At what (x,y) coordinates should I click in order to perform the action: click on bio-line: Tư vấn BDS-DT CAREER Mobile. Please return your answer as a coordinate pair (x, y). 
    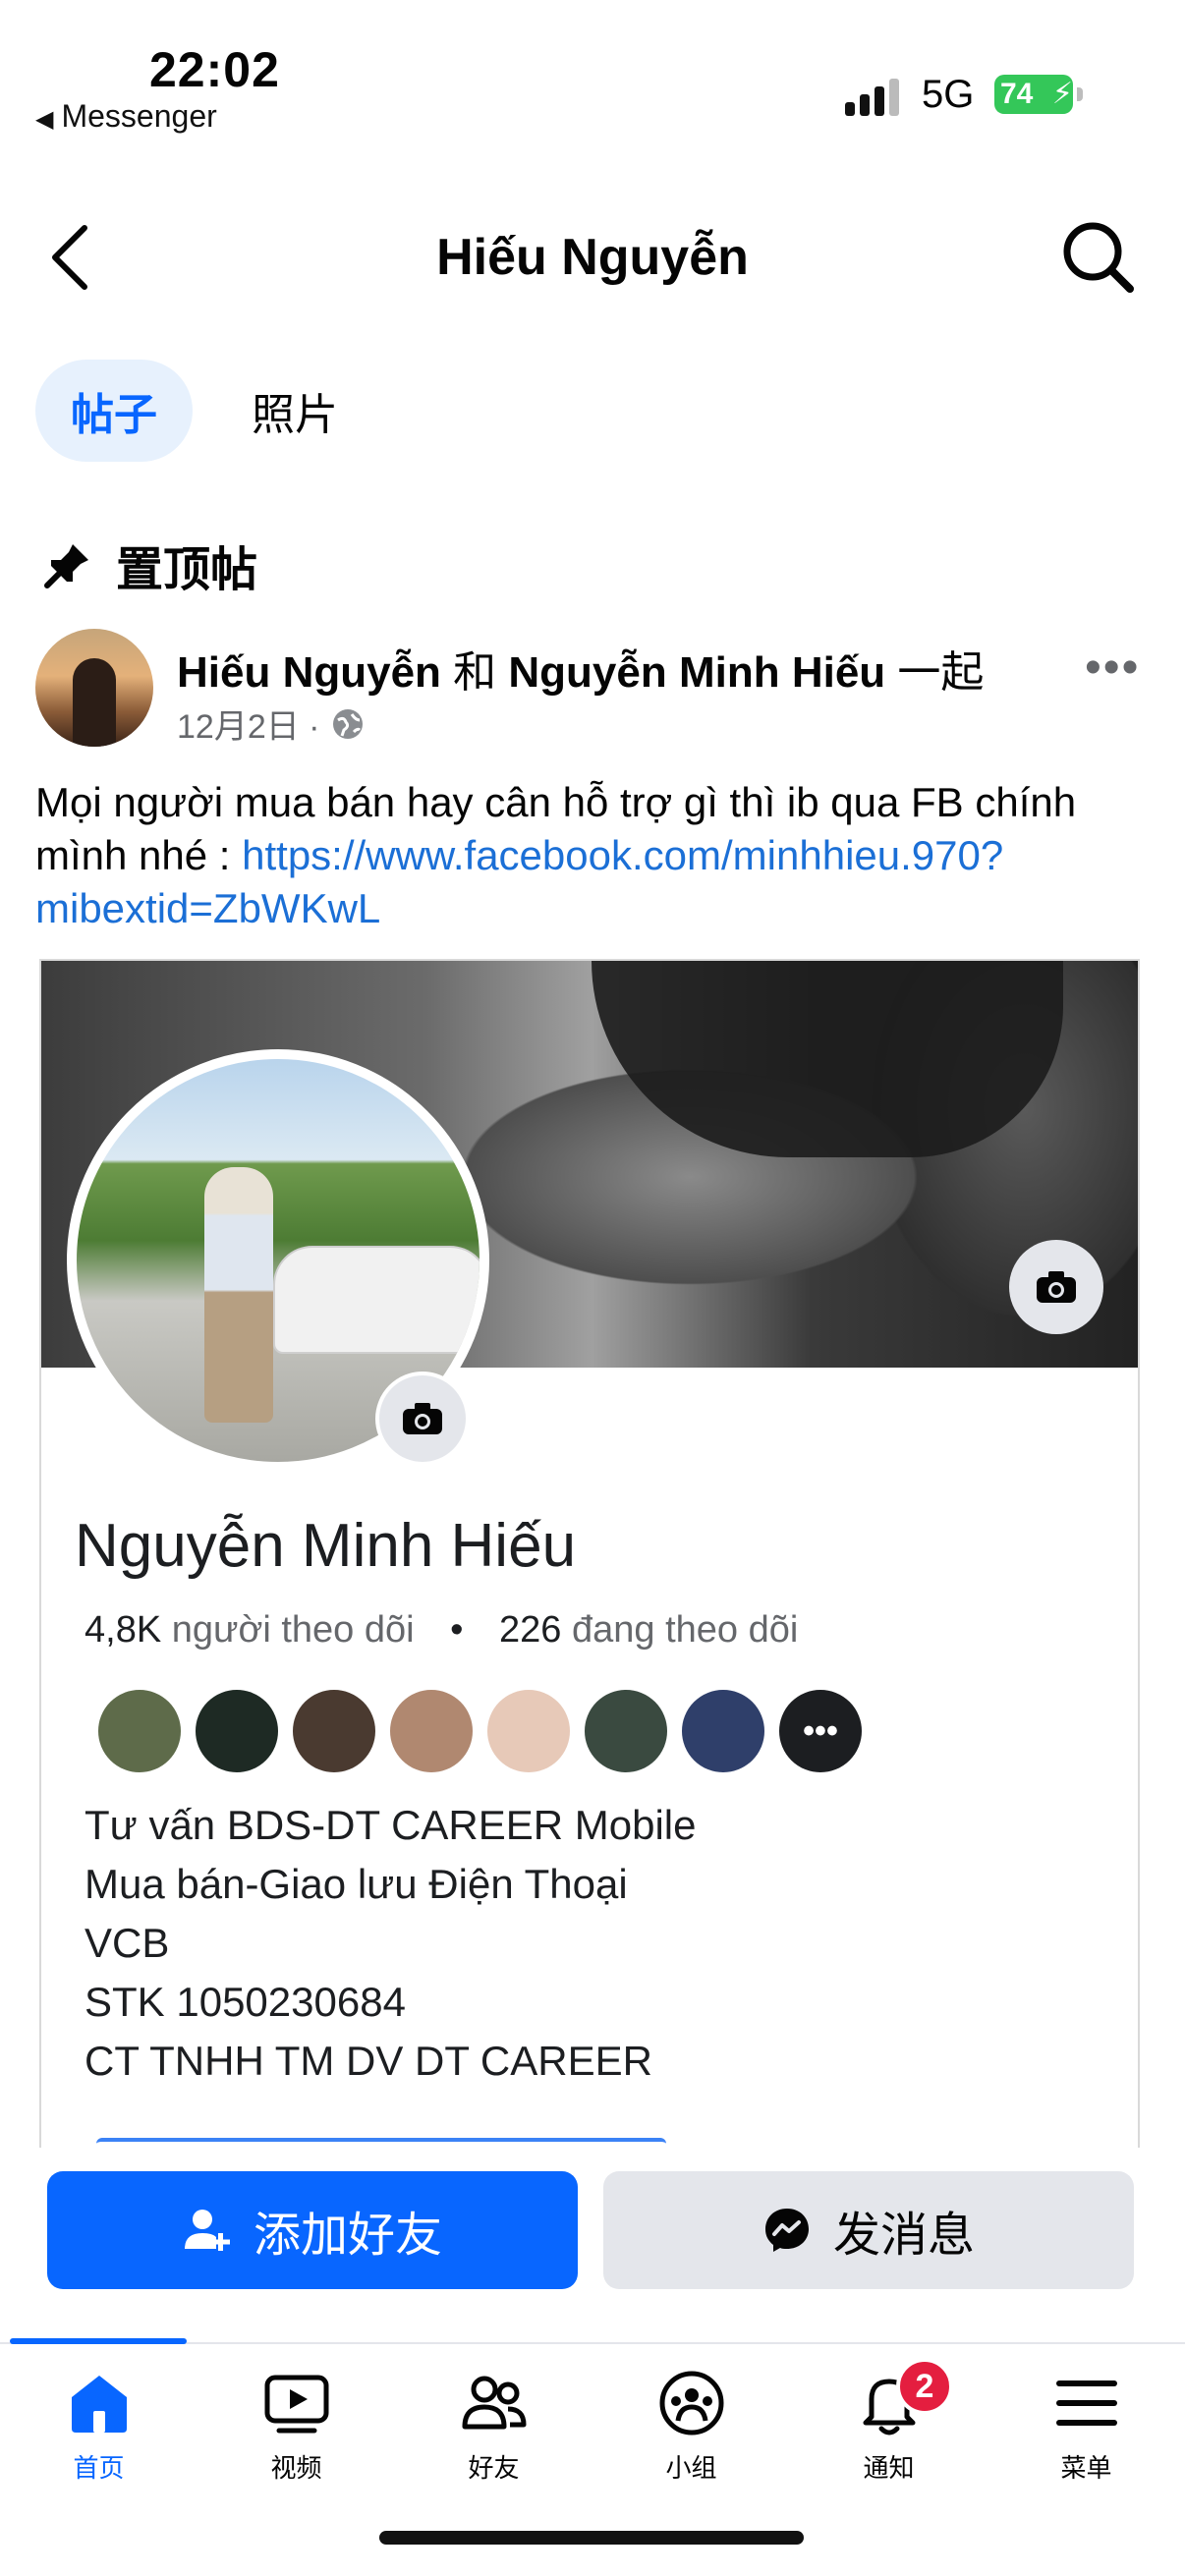
    Looking at the image, I should click on (391, 1825).